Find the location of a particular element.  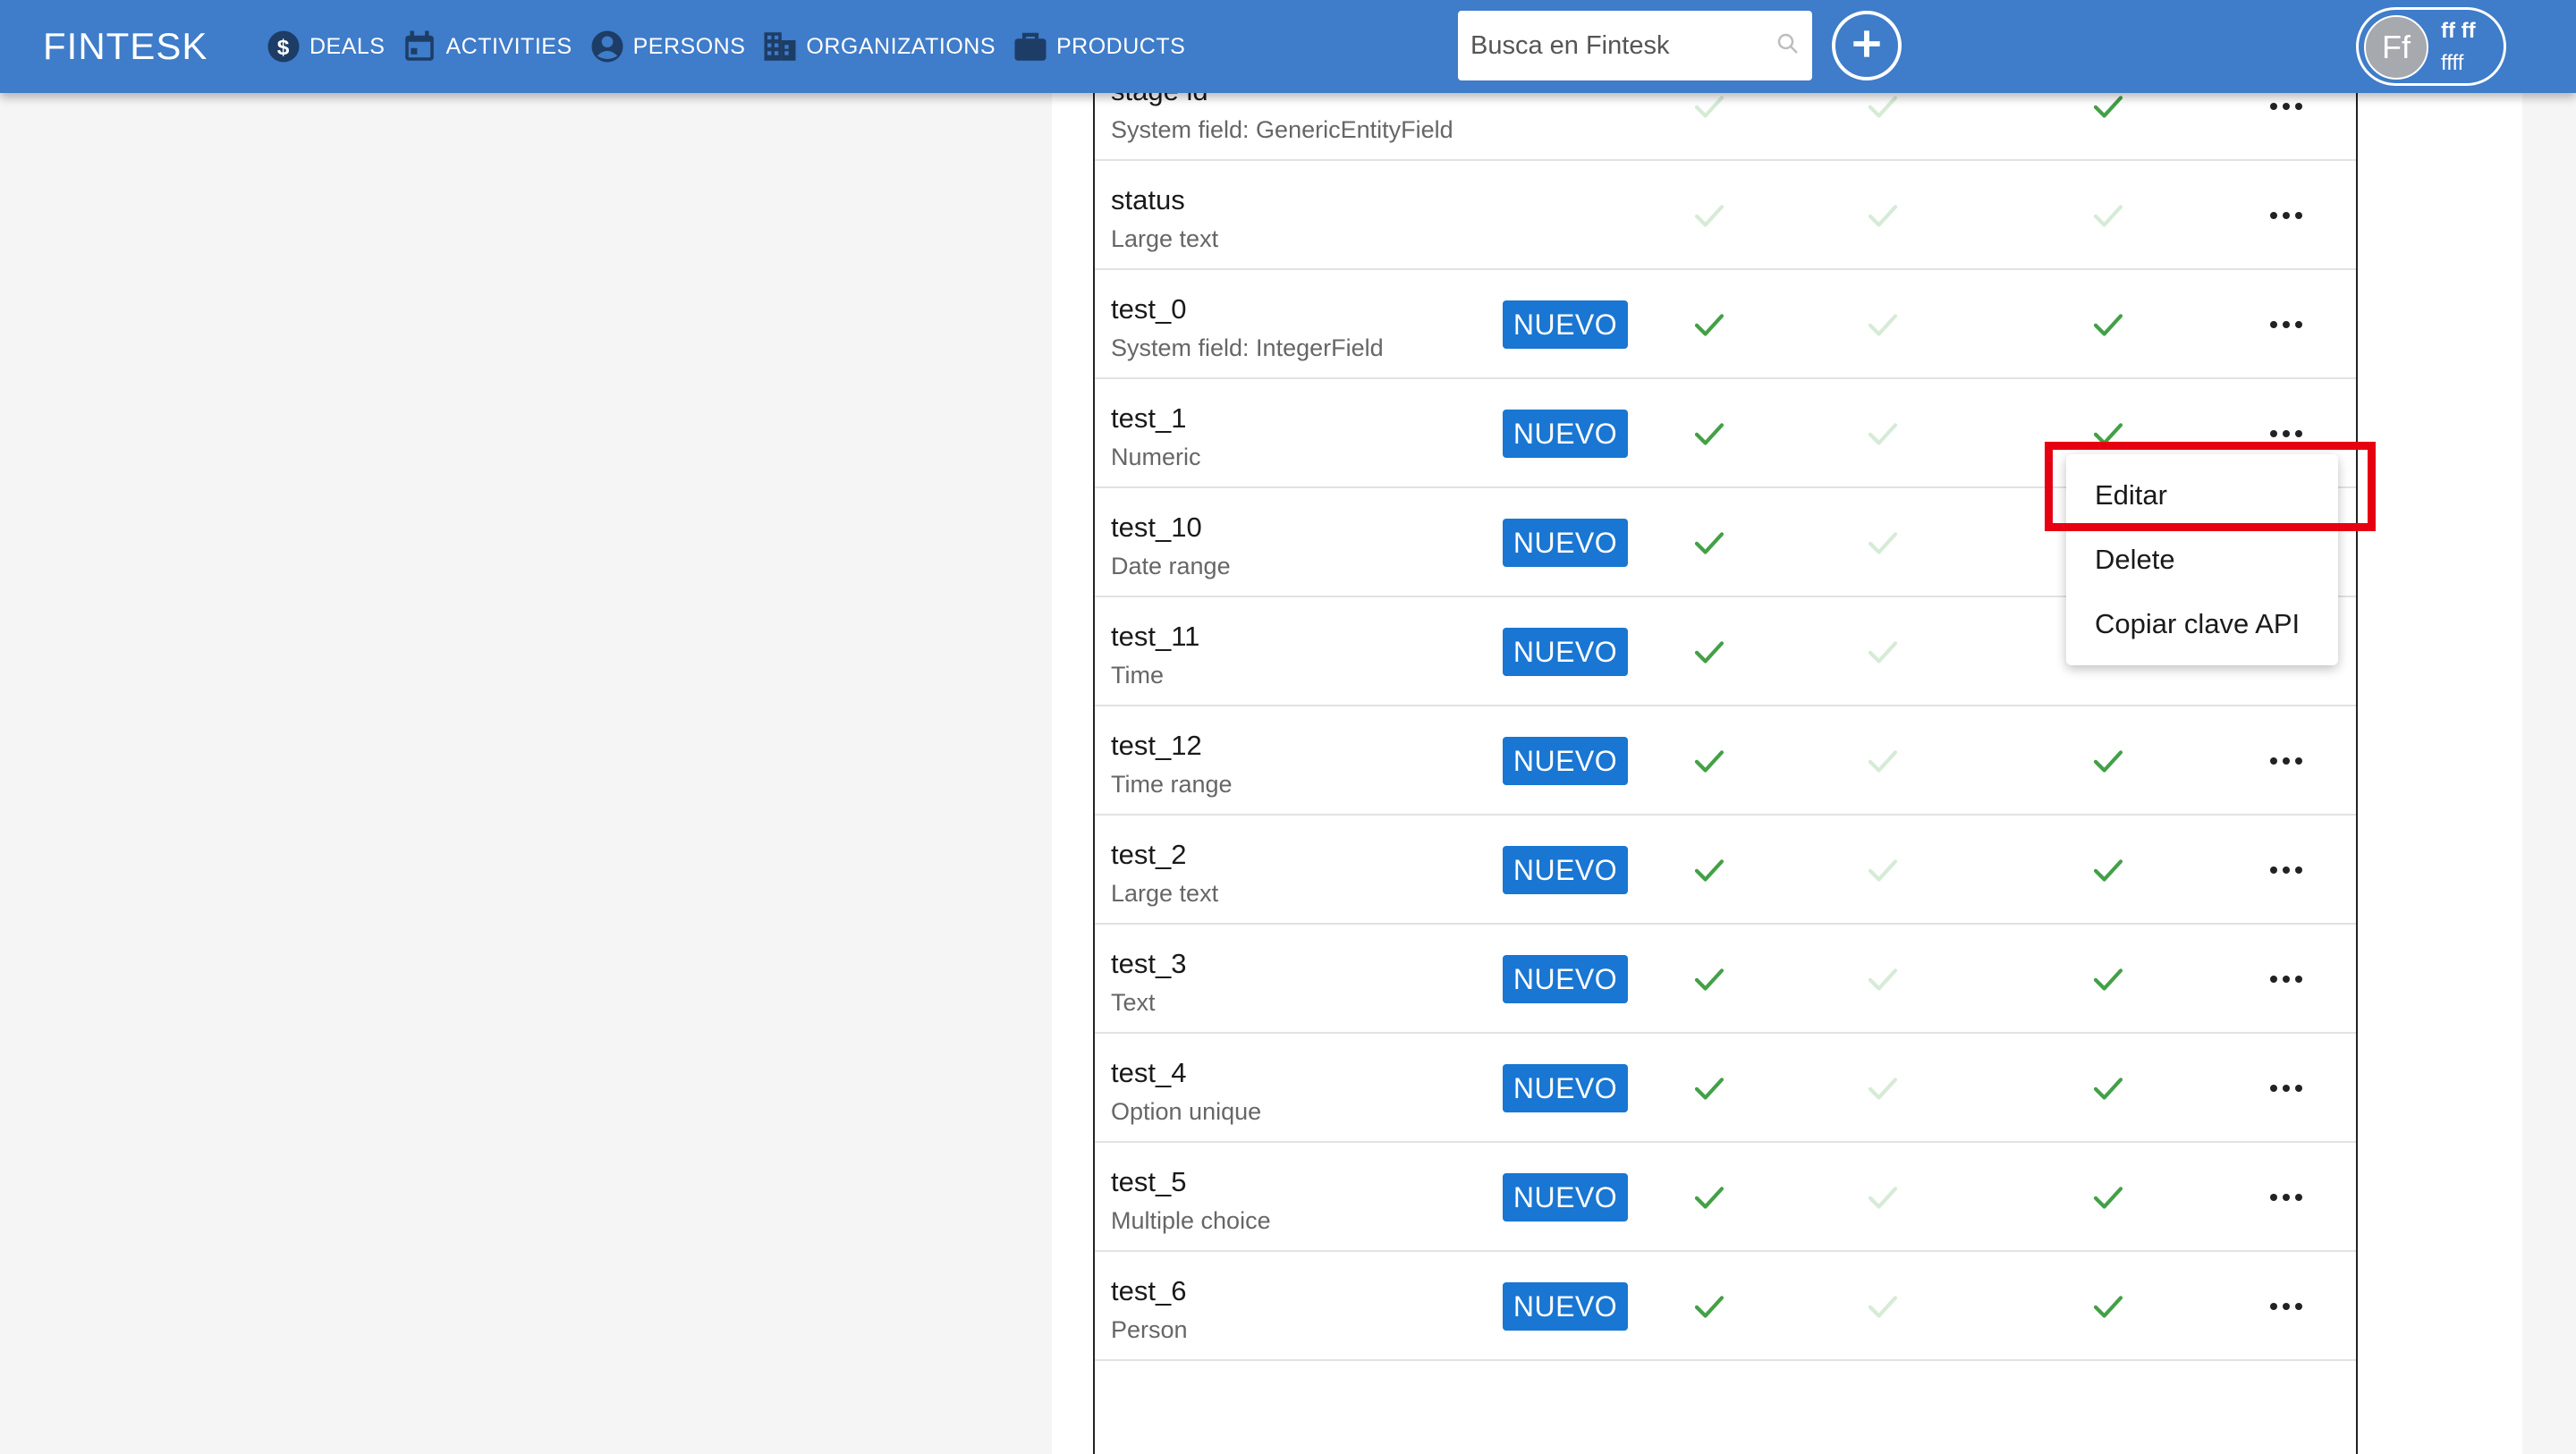

dollar-circle-icon: $ is located at coordinates (283, 46).